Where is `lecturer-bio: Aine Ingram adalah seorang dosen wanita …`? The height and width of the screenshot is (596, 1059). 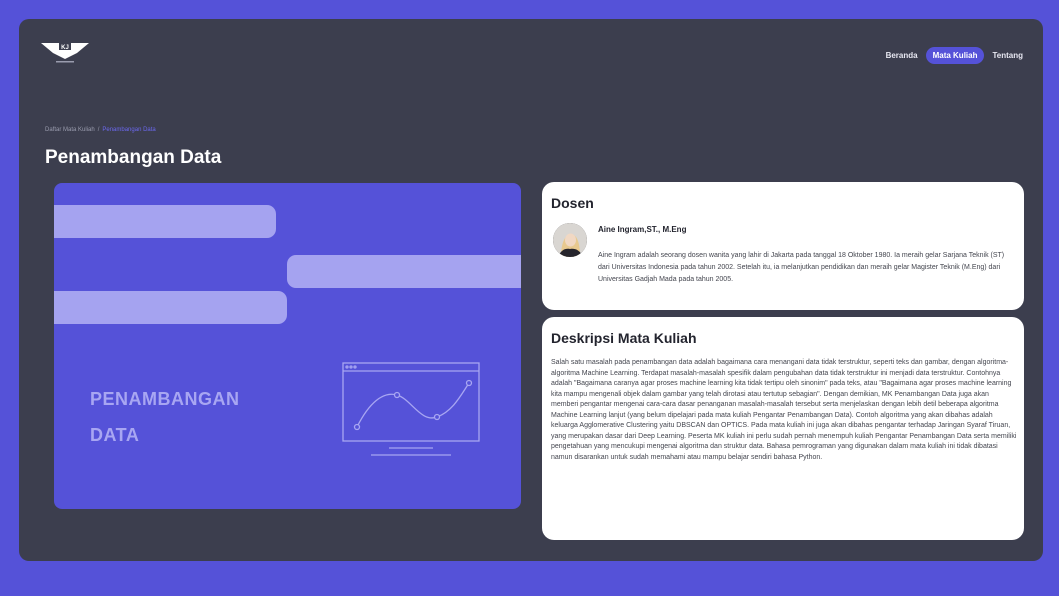
lecturer-bio: Aine Ingram adalah seorang dosen wanita … is located at coordinates (801, 267).